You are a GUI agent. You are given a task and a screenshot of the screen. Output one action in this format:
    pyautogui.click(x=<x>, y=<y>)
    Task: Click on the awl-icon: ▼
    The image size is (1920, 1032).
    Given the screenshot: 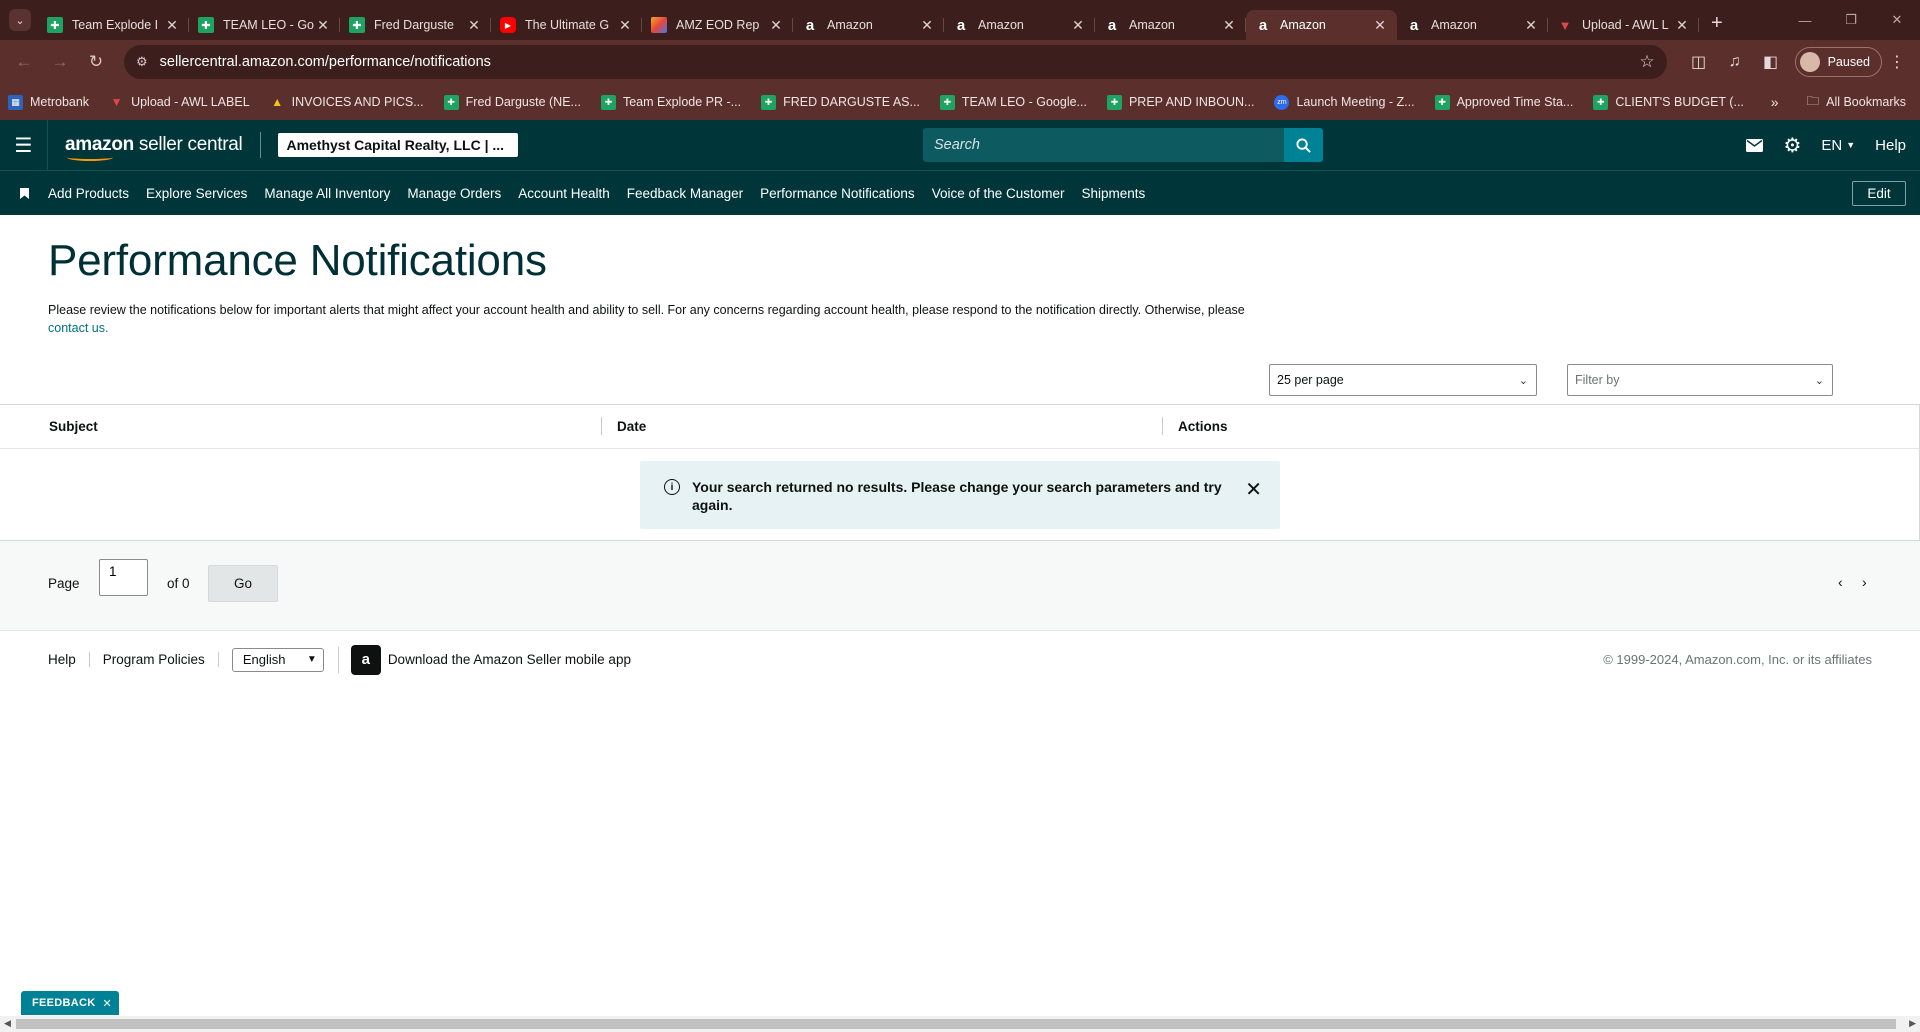 What is the action you would take?
    pyautogui.click(x=1565, y=25)
    